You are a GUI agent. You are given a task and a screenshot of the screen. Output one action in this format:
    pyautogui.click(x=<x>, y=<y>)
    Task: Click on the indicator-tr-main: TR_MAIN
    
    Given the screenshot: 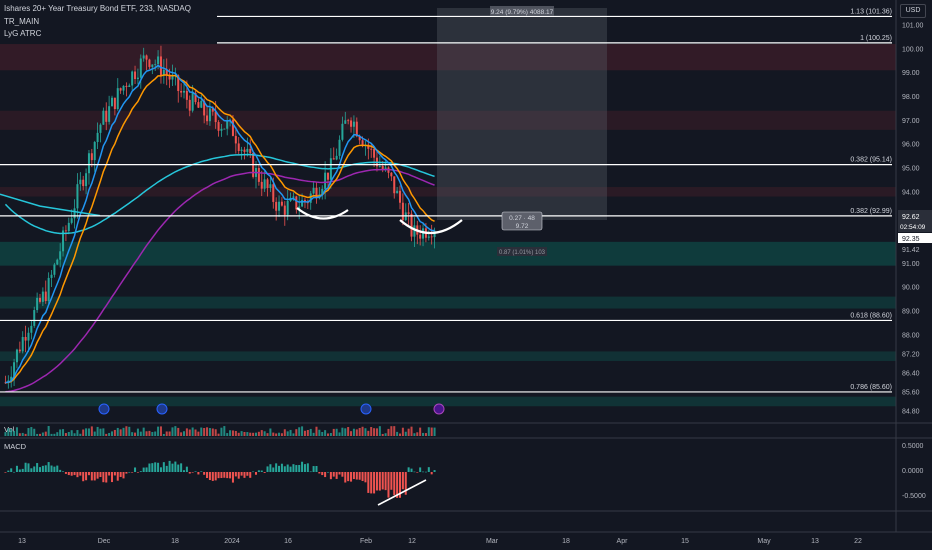 What is the action you would take?
    pyautogui.click(x=21, y=21)
    